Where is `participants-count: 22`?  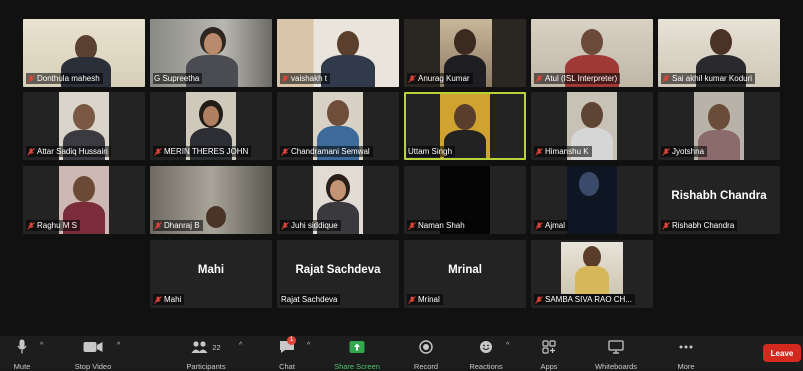
participants-count: 22 is located at coordinates (216, 347).